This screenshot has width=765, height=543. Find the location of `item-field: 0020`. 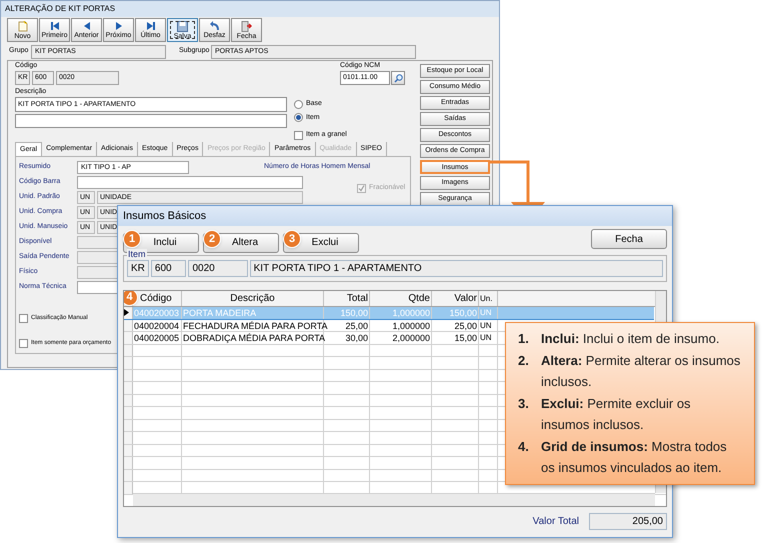

item-field: 0020 is located at coordinates (218, 268).